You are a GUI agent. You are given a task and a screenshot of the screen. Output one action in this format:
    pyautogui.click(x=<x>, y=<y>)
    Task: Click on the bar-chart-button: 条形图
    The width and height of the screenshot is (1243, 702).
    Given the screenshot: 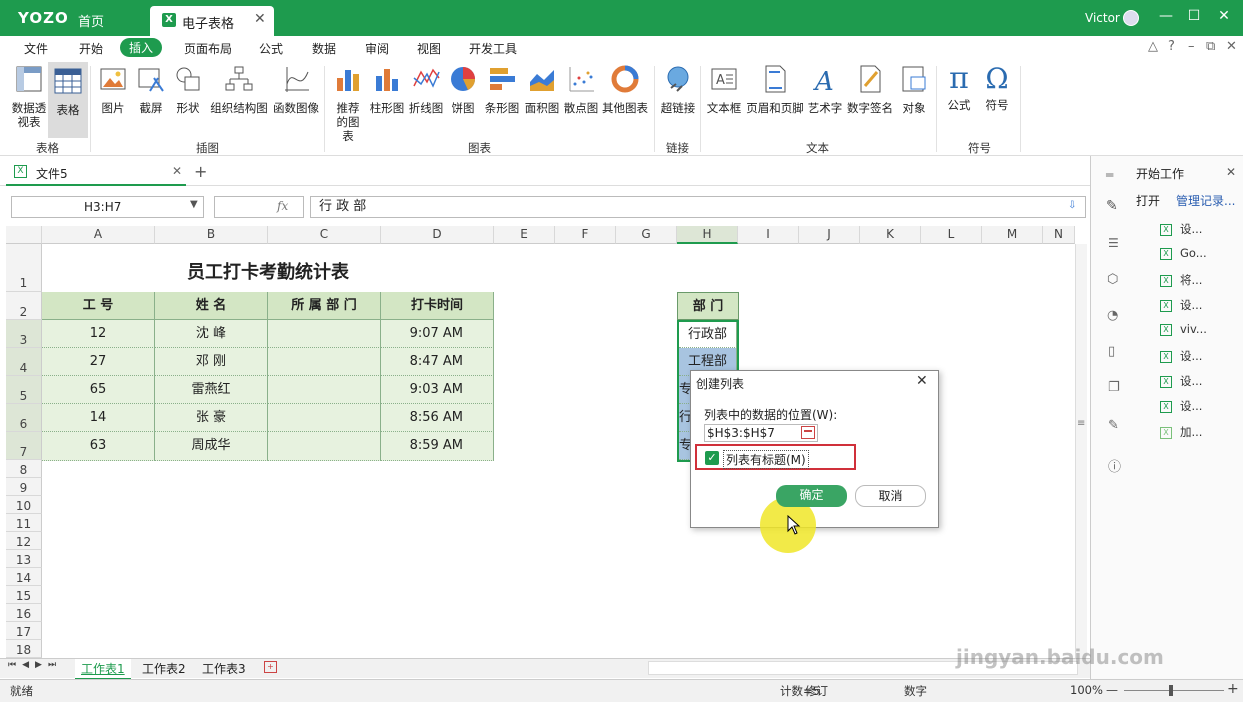 What is the action you would take?
    pyautogui.click(x=502, y=89)
    